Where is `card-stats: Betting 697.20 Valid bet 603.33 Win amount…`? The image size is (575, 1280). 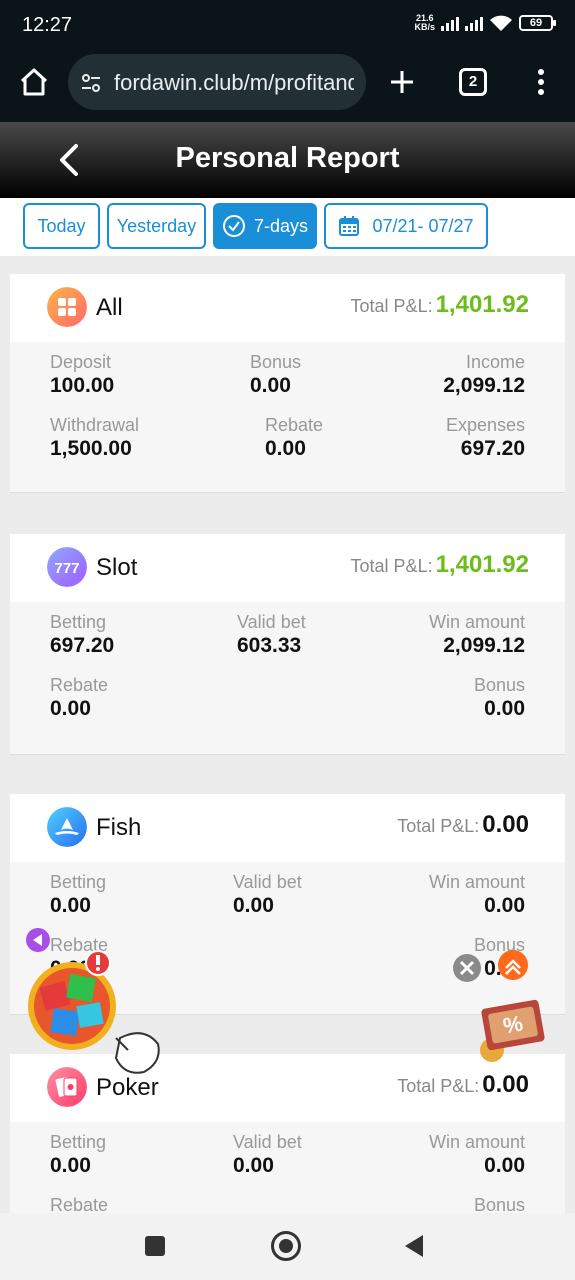
card-stats: Betting 697.20 Valid bet 603.33 Win amount… is located at coordinates (287, 678).